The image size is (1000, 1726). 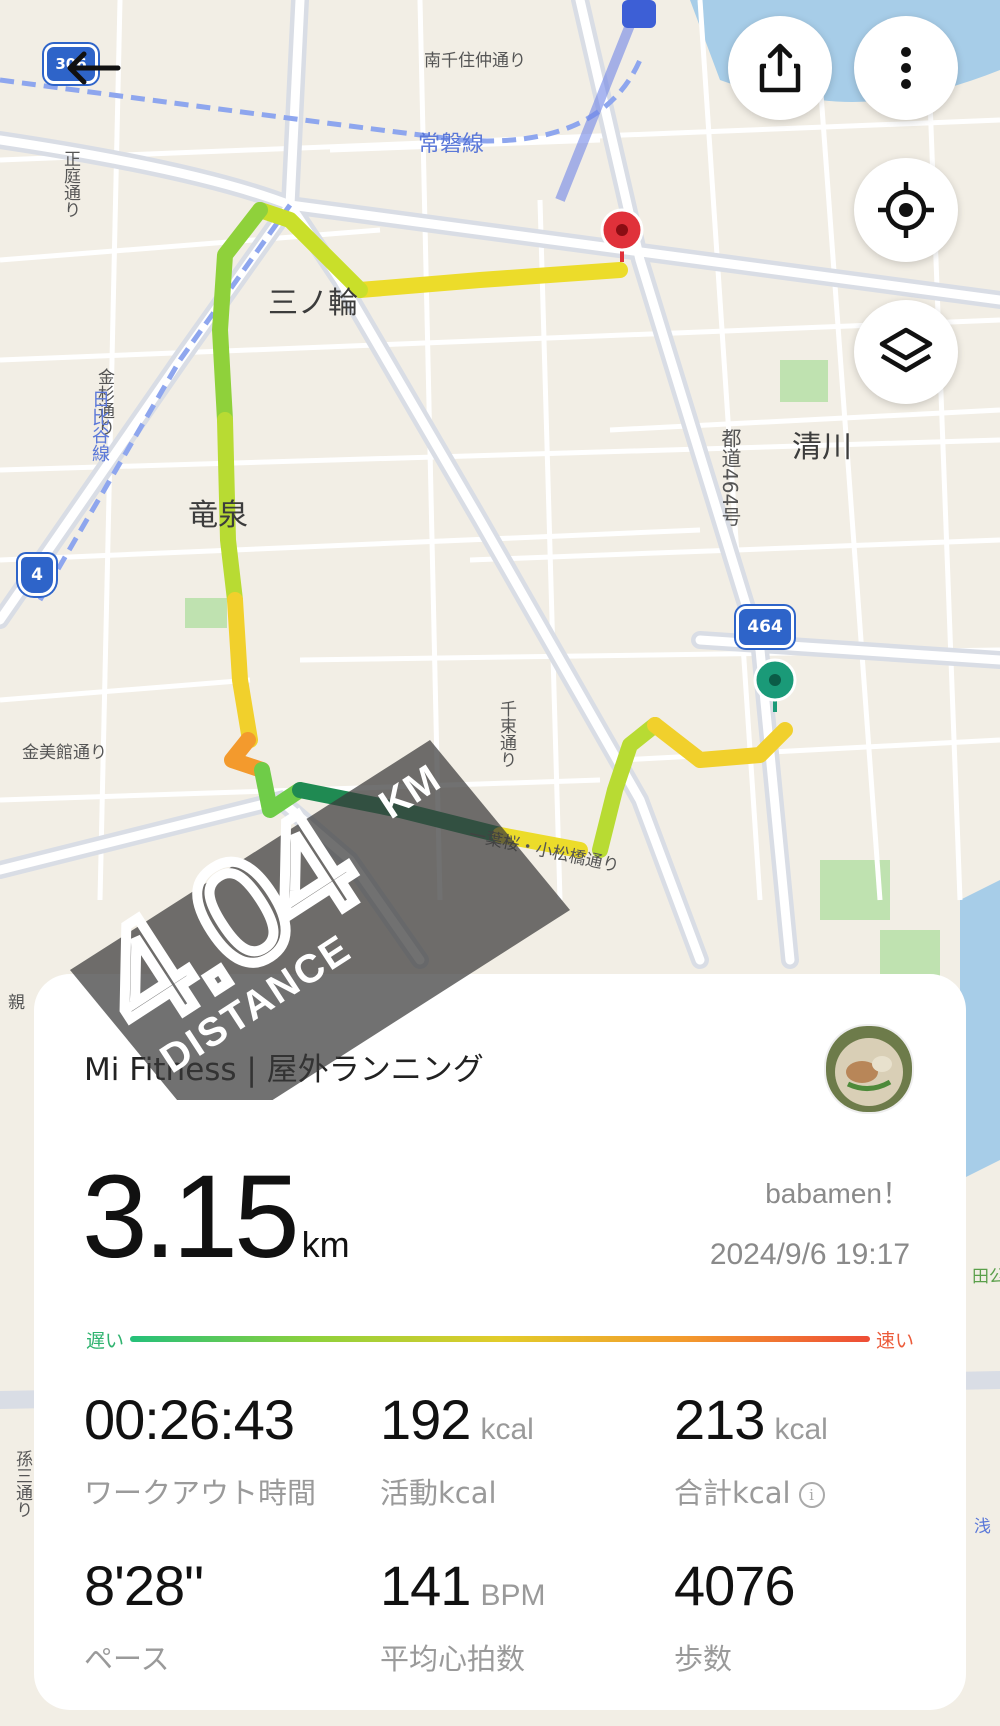 What do you see at coordinates (216, 1217) in the screenshot?
I see `distance-value: 3.15 km` at bounding box center [216, 1217].